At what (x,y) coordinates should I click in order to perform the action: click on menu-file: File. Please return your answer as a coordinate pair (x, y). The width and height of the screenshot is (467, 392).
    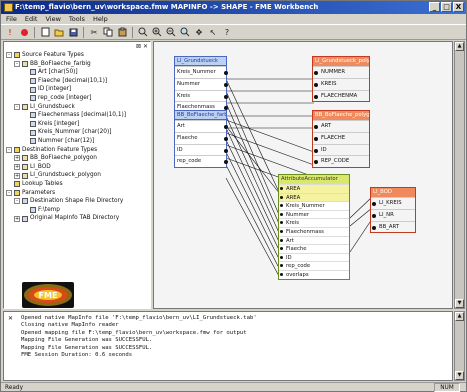
    Looking at the image, I should click on (11, 19).